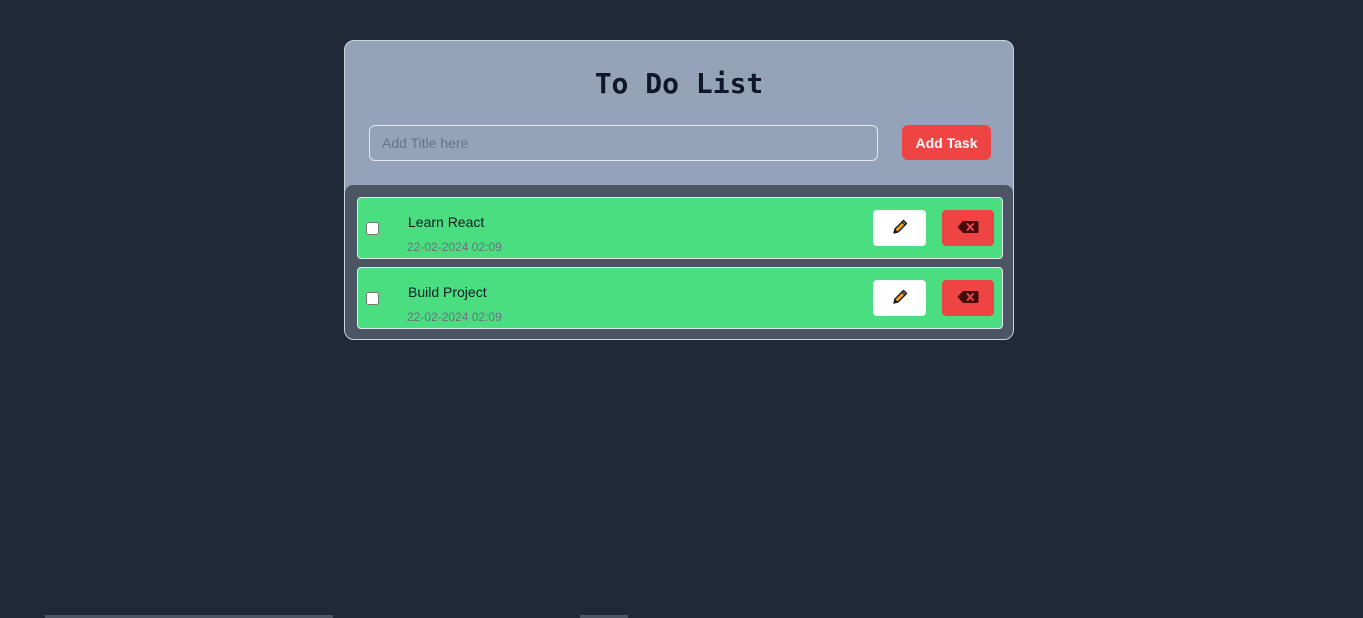 This screenshot has width=1363, height=618. Describe the element at coordinates (623, 143) in the screenshot. I see `task-title-input` at that location.